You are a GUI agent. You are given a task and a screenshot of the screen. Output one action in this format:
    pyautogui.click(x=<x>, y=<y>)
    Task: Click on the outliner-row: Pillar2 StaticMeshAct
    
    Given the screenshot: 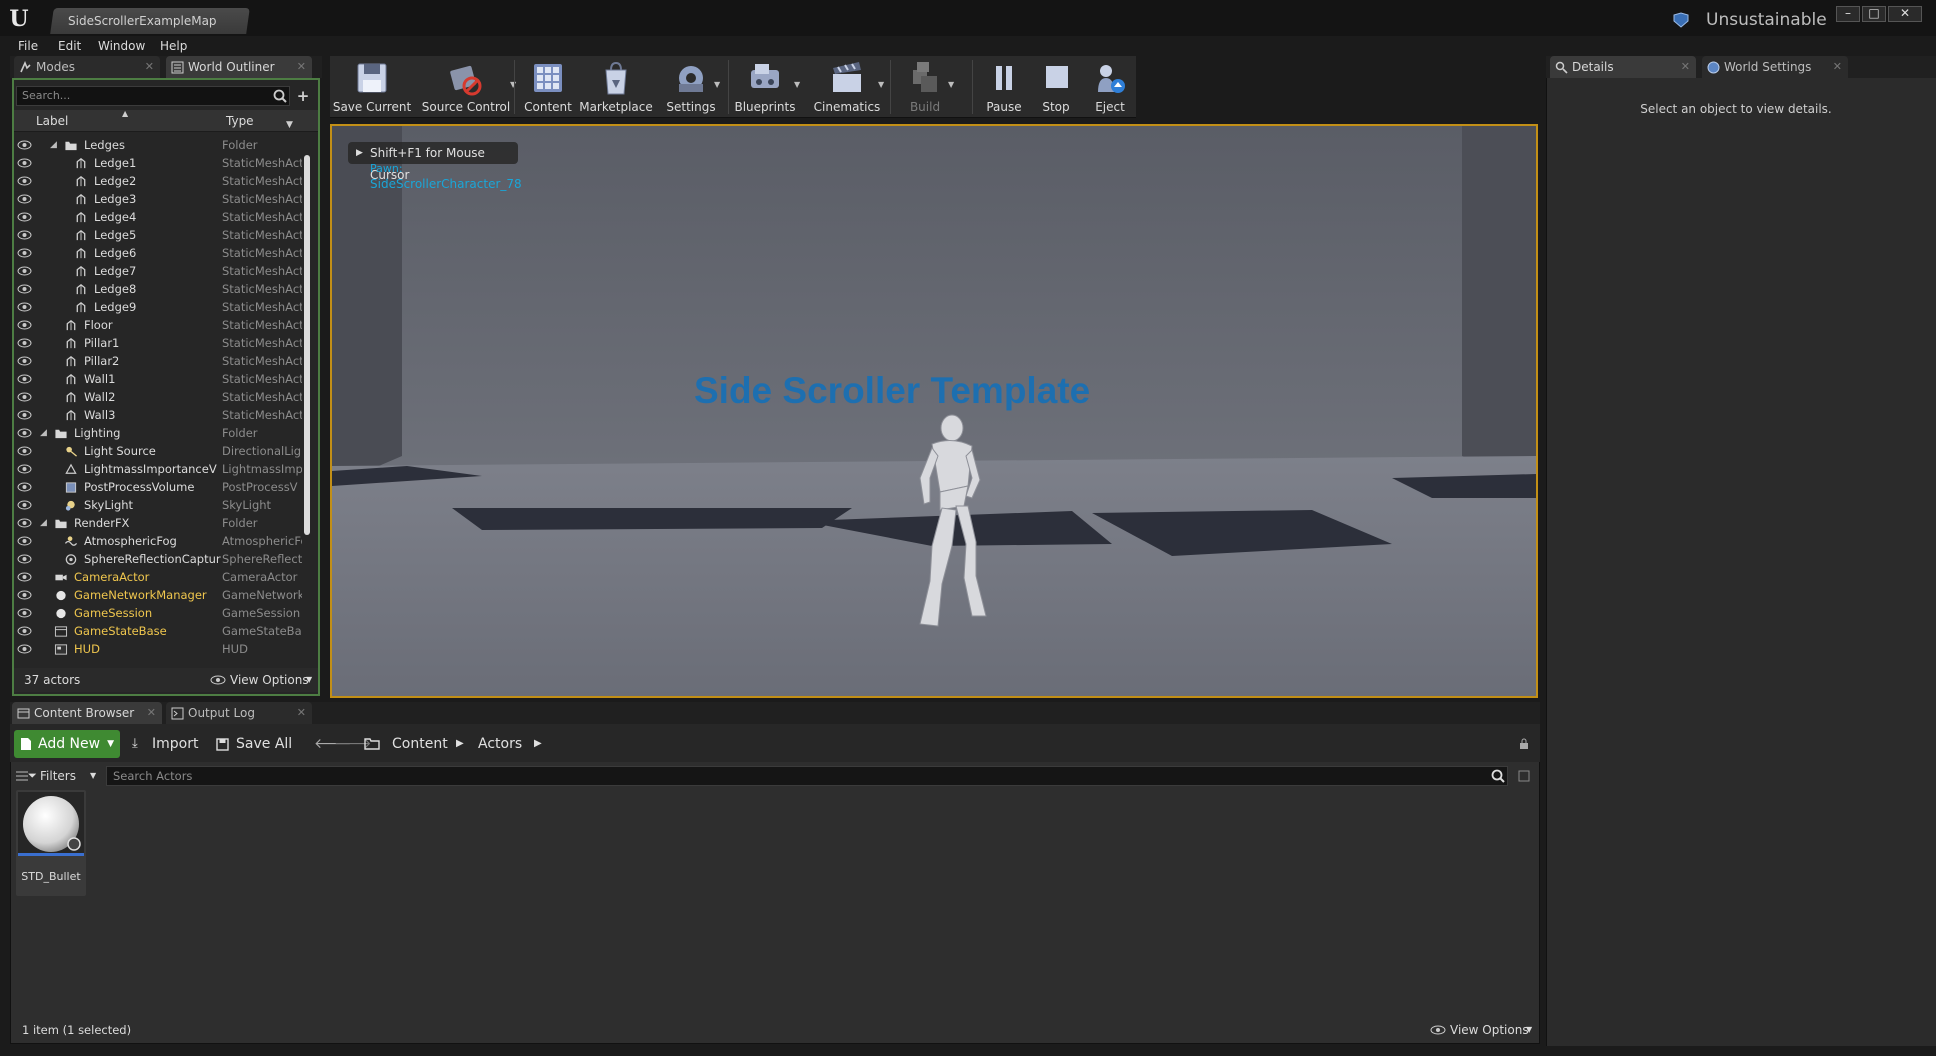 What is the action you would take?
    pyautogui.click(x=159, y=361)
    